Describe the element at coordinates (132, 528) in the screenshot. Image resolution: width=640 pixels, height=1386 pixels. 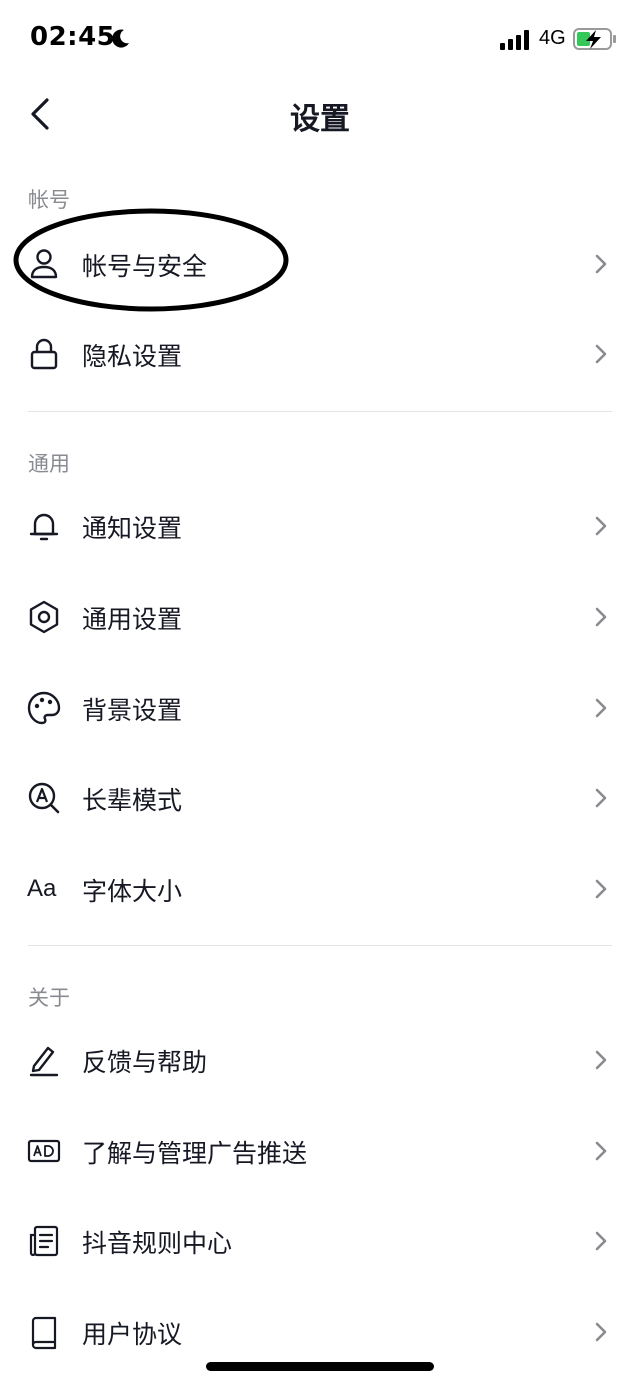
I see `settings-item-label: 通知设置` at that location.